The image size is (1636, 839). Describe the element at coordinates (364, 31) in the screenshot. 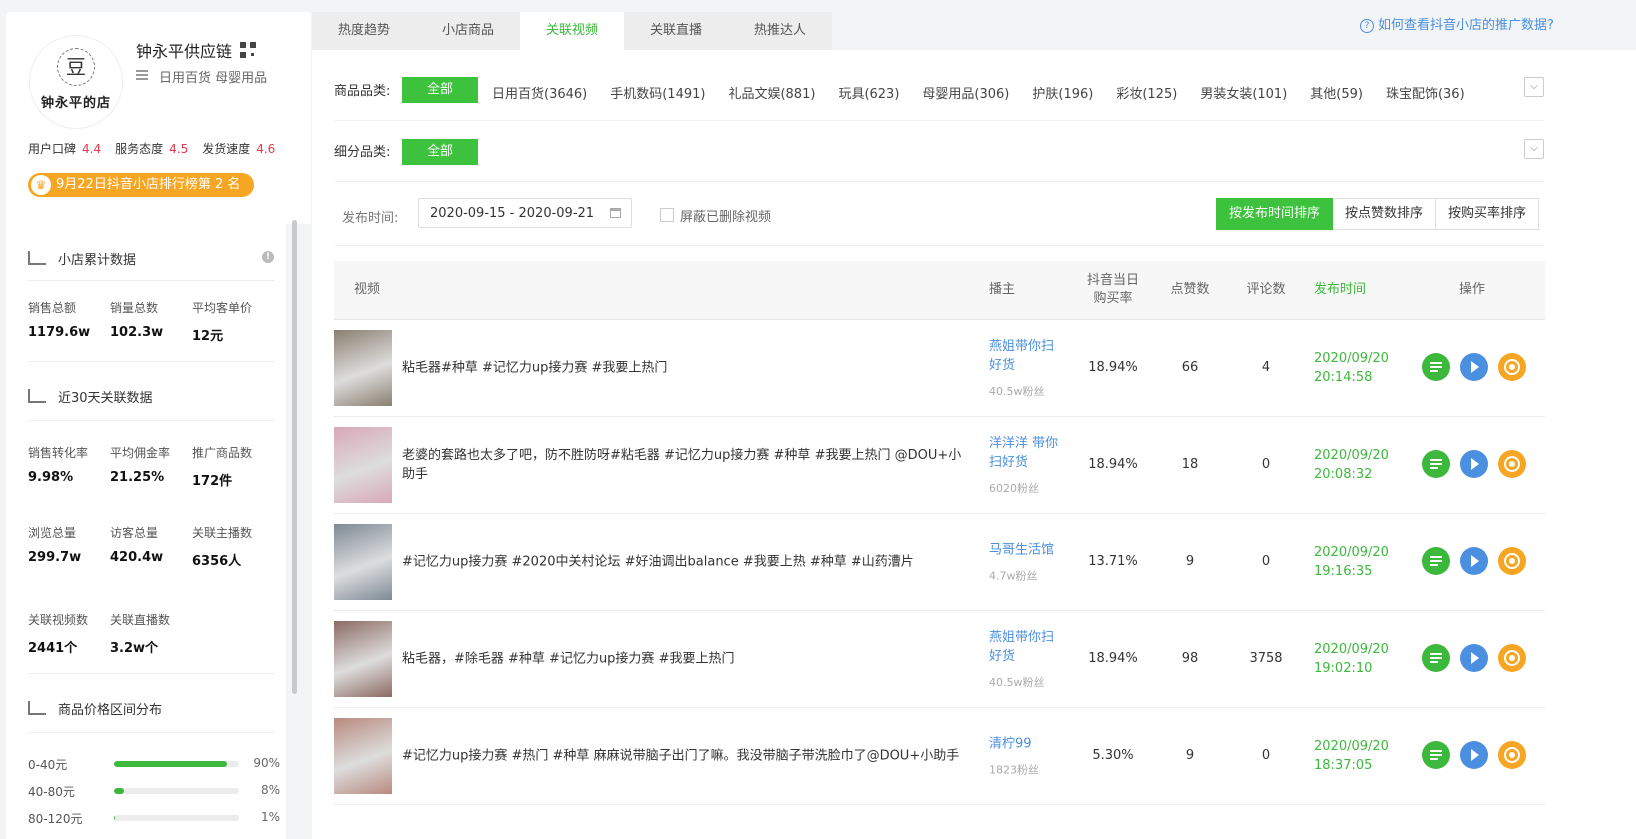

I see `tab-trend: 热度趋势` at that location.